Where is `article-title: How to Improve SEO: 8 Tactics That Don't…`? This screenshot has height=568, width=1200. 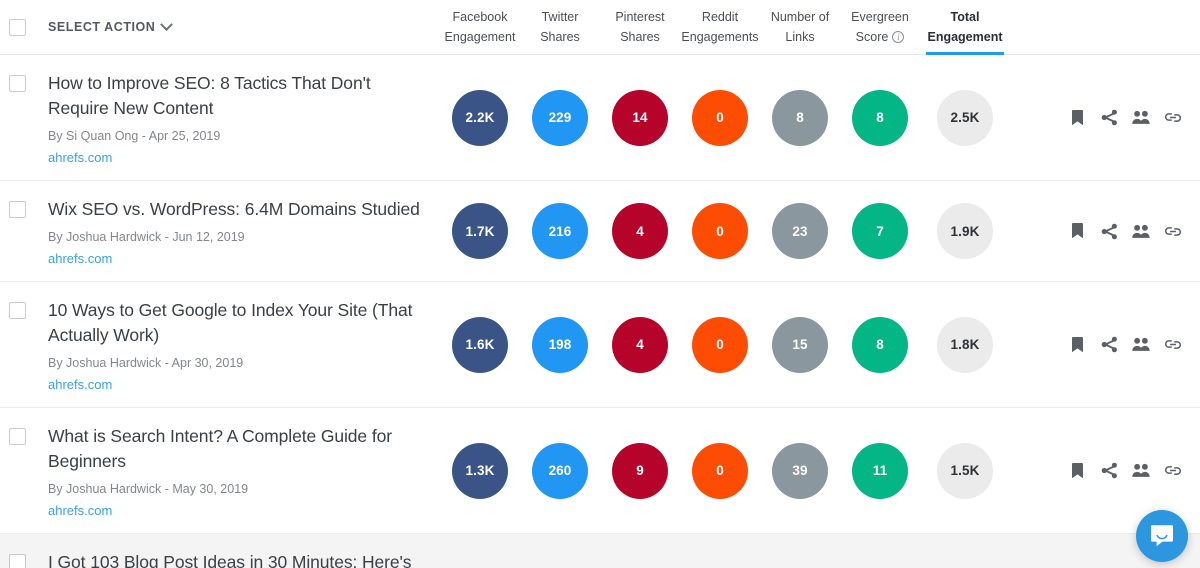 article-title: How to Improve SEO: 8 Tactics That Don't… is located at coordinates (234, 96).